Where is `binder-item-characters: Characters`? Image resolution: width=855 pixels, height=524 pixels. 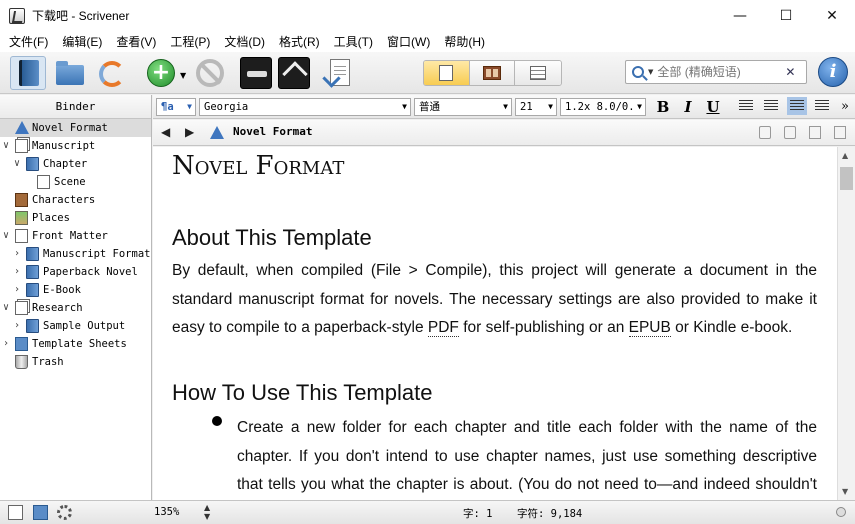
binder-item-characters: Characters is located at coordinates (75, 200).